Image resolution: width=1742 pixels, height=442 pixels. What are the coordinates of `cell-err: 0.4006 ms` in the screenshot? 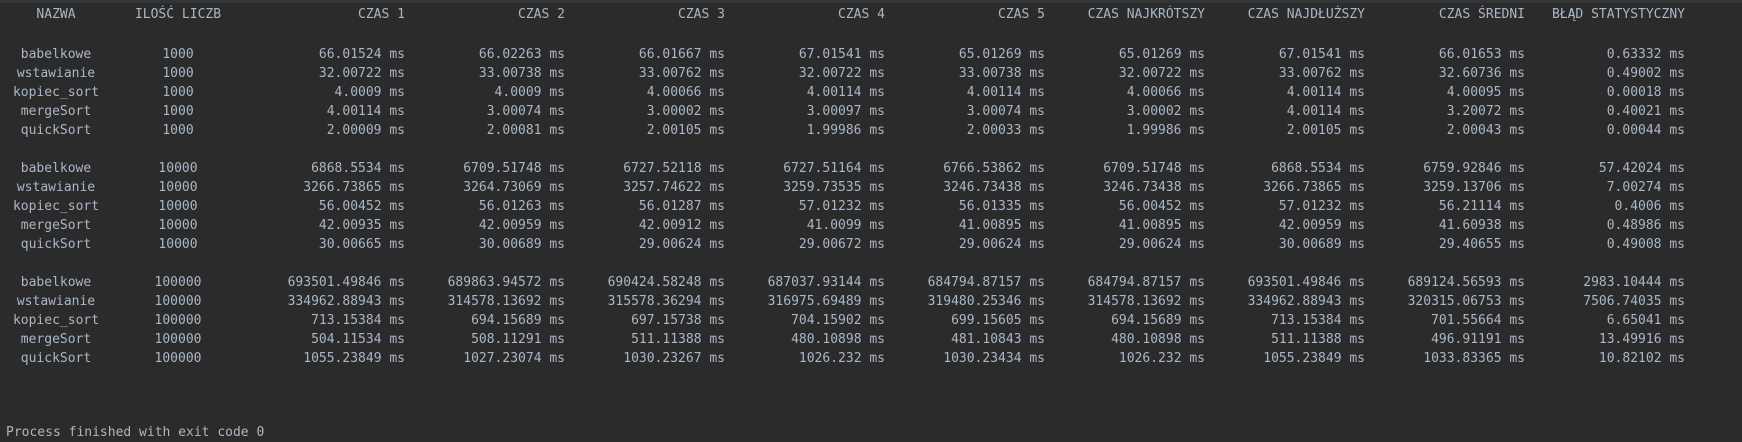 It's located at (1649, 206).